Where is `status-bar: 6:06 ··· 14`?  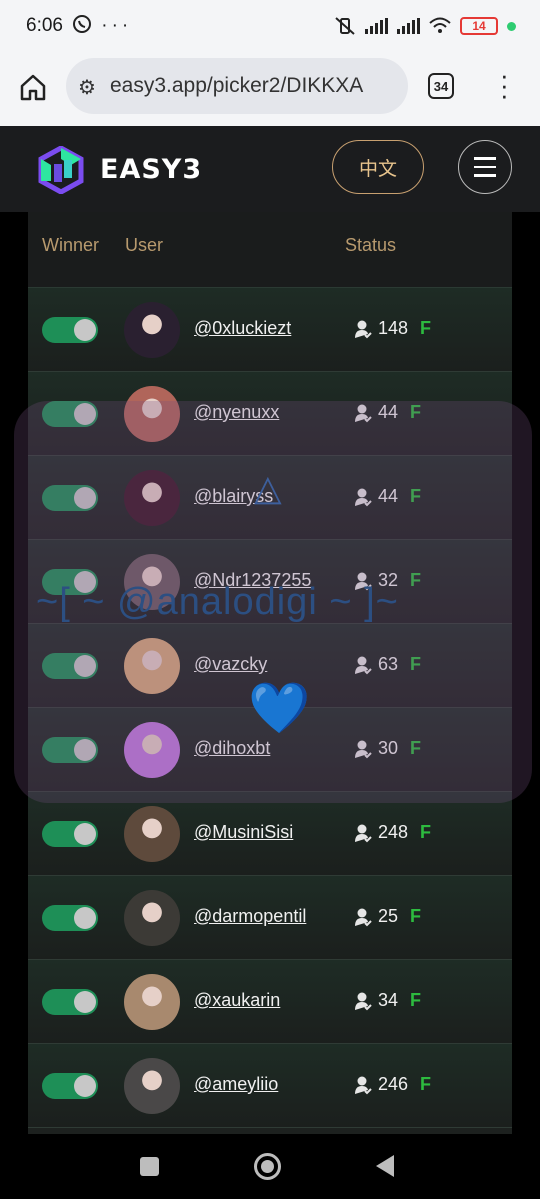
status-bar: 6:06 ··· 14 is located at coordinates (270, 27).